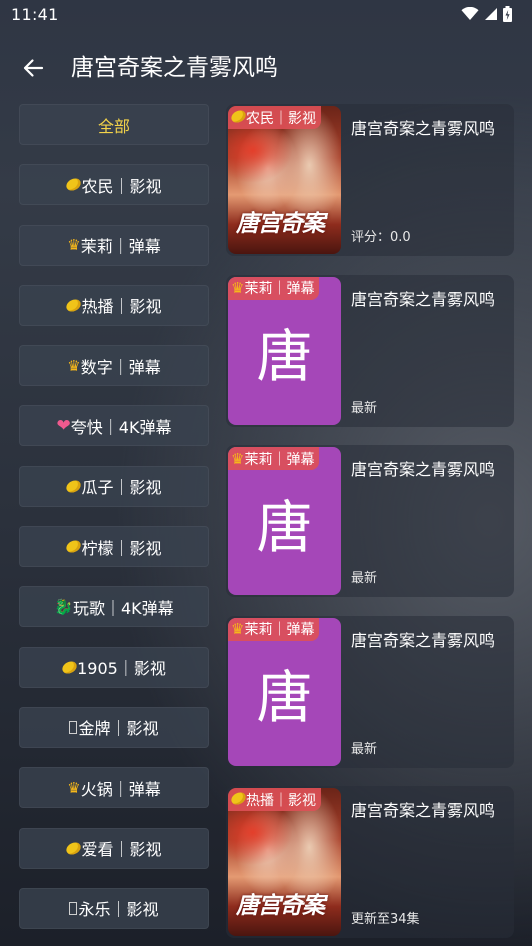  Describe the element at coordinates (174, 68) in the screenshot. I see `page-title: 唐宫奇案之青雾风鸣` at that location.